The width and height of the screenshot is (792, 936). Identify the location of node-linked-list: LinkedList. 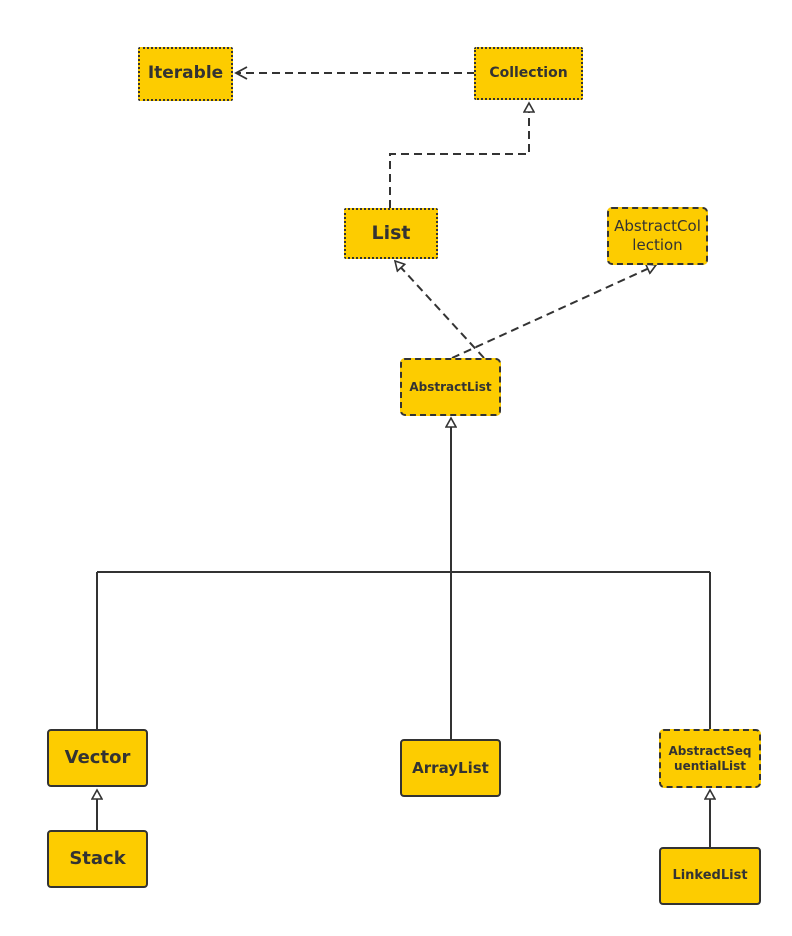
(710, 876).